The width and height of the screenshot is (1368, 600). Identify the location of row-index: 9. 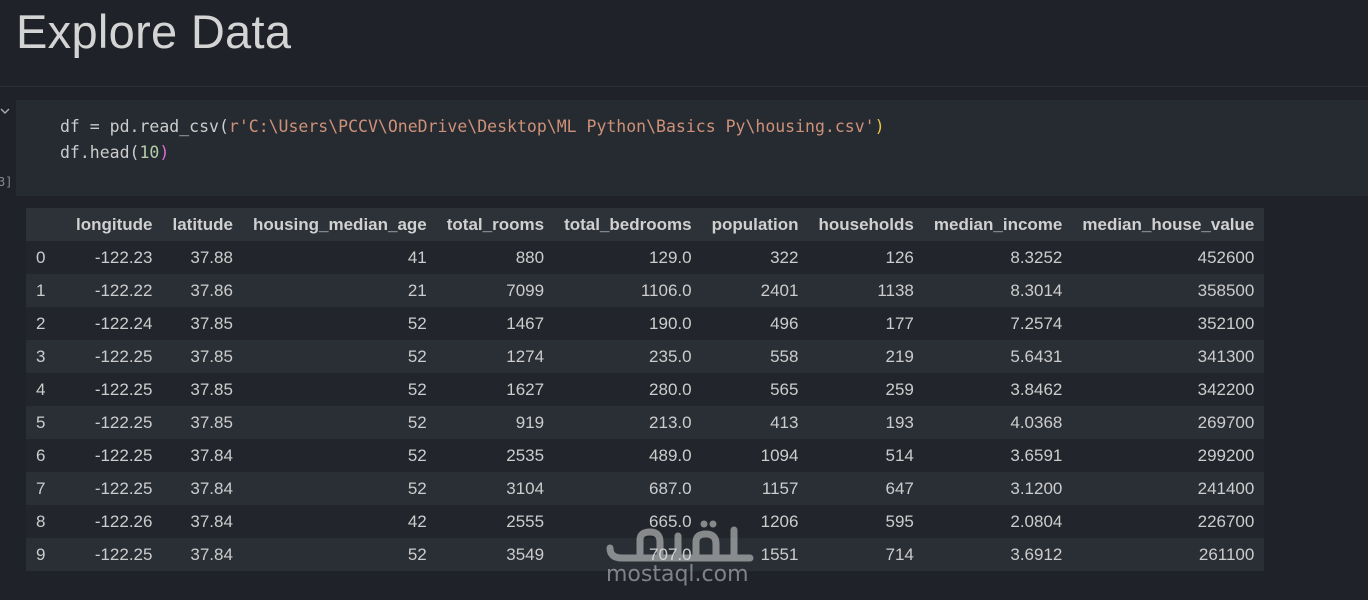
(41, 554).